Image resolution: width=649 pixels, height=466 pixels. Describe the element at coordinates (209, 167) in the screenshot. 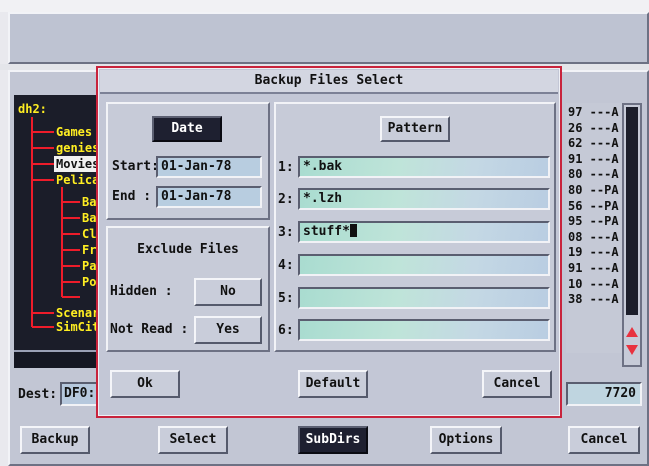

I see `start-date-field: 01-Jan-78` at that location.